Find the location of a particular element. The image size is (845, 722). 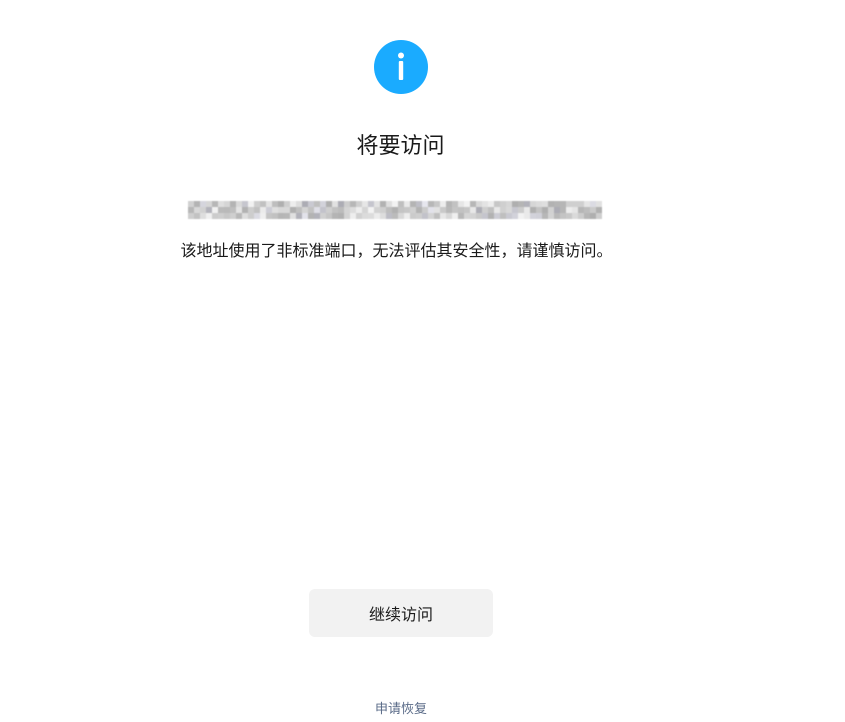

continue-visit-button: 继续访问 is located at coordinates (401, 613).